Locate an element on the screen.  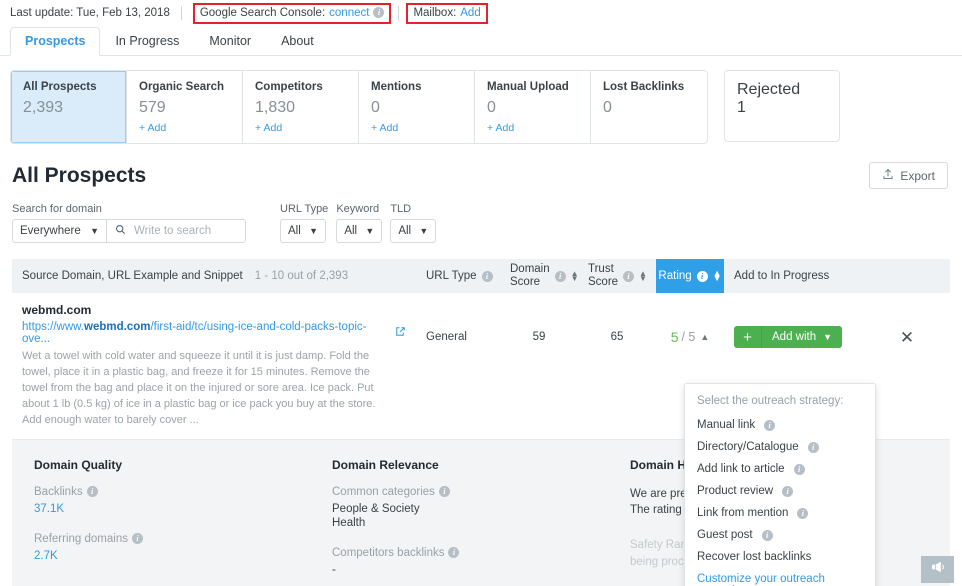
cell-rating: 5 / 5 ▲ is located at coordinates (690, 337).